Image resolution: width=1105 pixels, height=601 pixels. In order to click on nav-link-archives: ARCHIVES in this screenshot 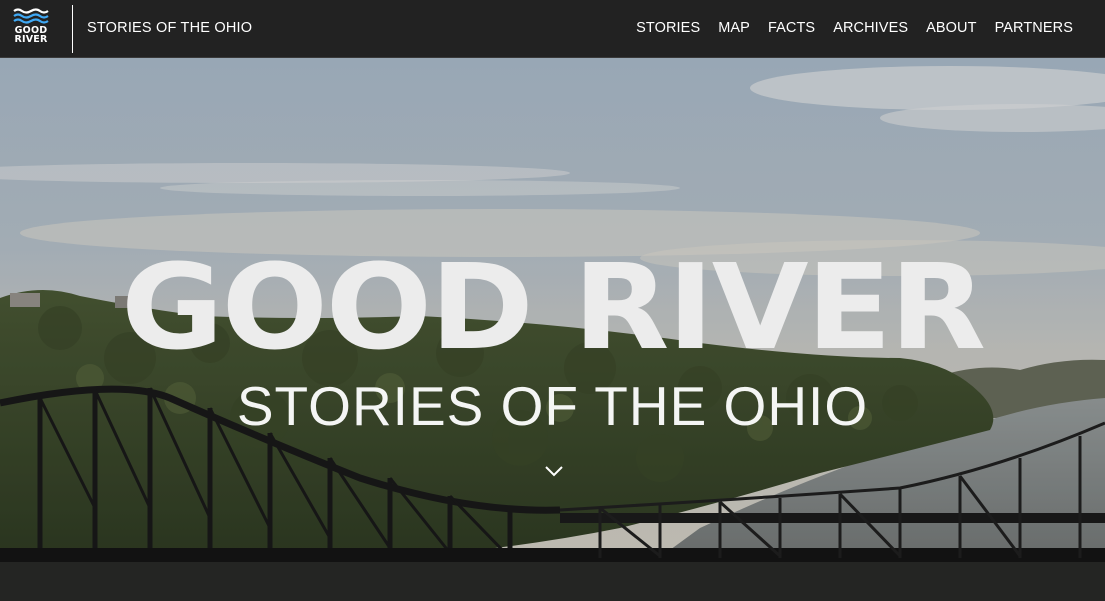, I will do `click(870, 28)`.